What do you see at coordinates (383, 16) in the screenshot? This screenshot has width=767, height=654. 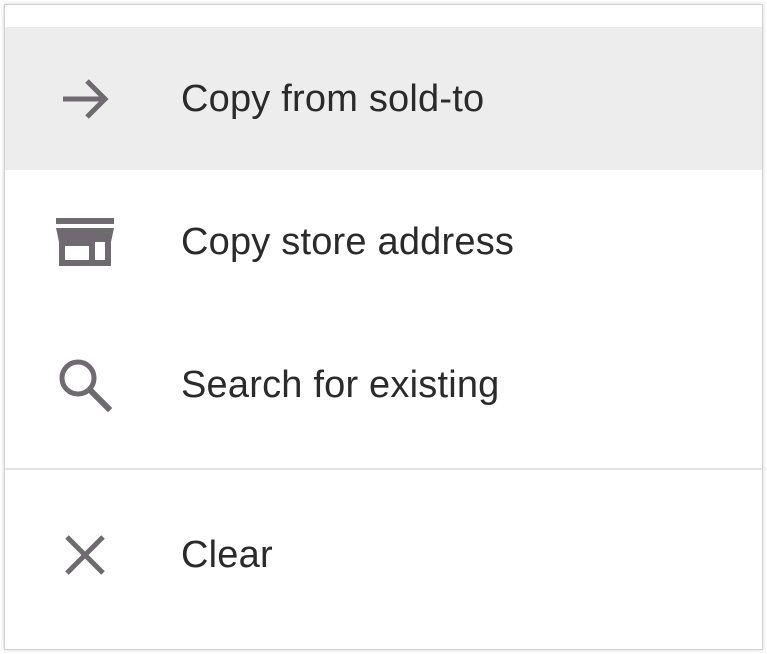 I see `menu-top-padding` at bounding box center [383, 16].